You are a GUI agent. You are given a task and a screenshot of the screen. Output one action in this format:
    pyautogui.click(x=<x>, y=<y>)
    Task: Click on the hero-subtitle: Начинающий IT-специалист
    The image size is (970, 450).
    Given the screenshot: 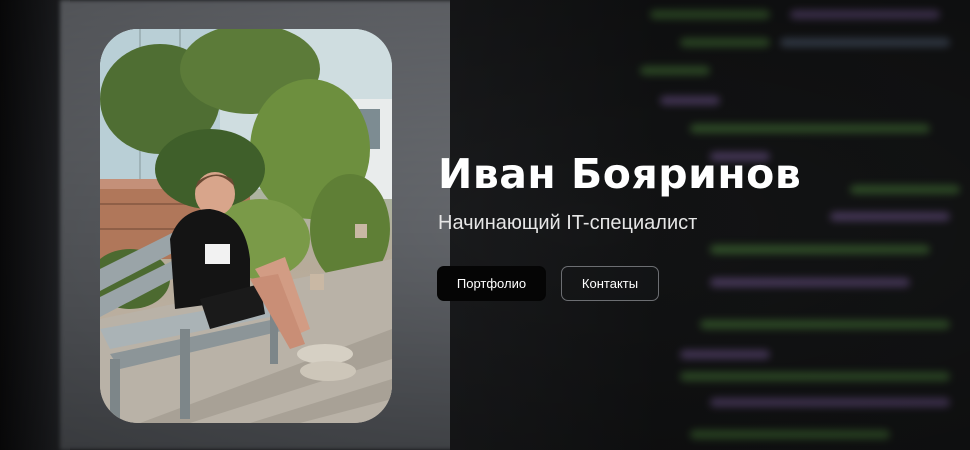 What is the action you would take?
    pyautogui.click(x=568, y=223)
    